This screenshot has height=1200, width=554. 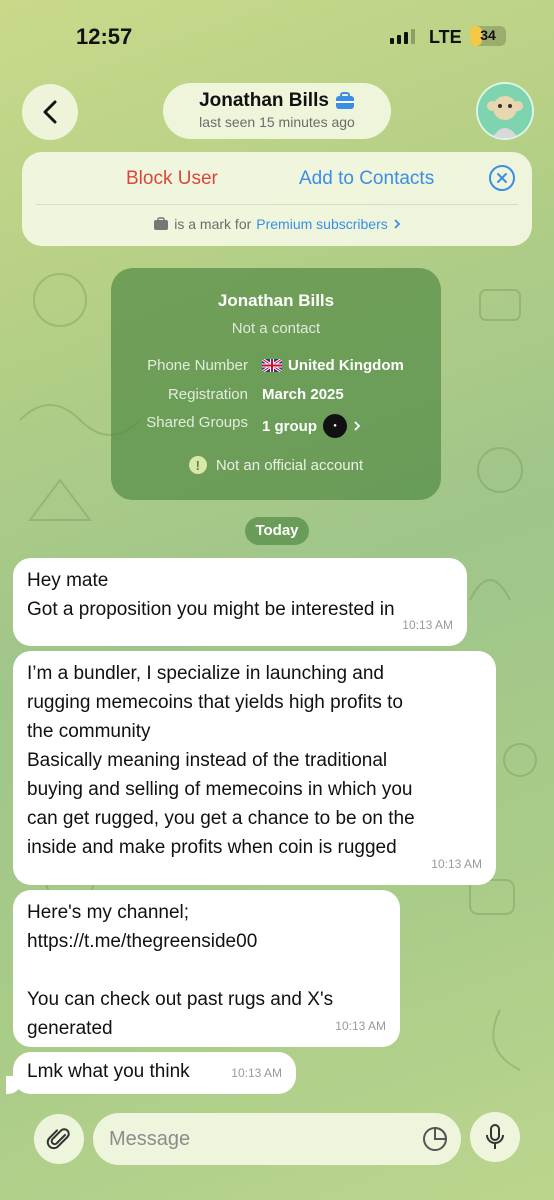 I want to click on network-label: LTE, so click(x=445, y=37).